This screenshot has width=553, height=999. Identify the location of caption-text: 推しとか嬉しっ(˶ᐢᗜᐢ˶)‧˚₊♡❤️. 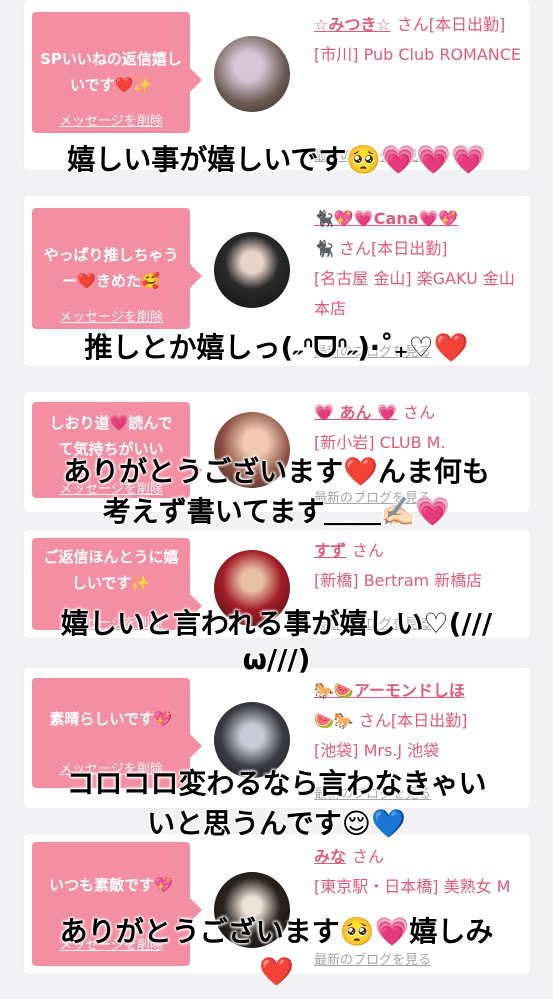
(276, 347).